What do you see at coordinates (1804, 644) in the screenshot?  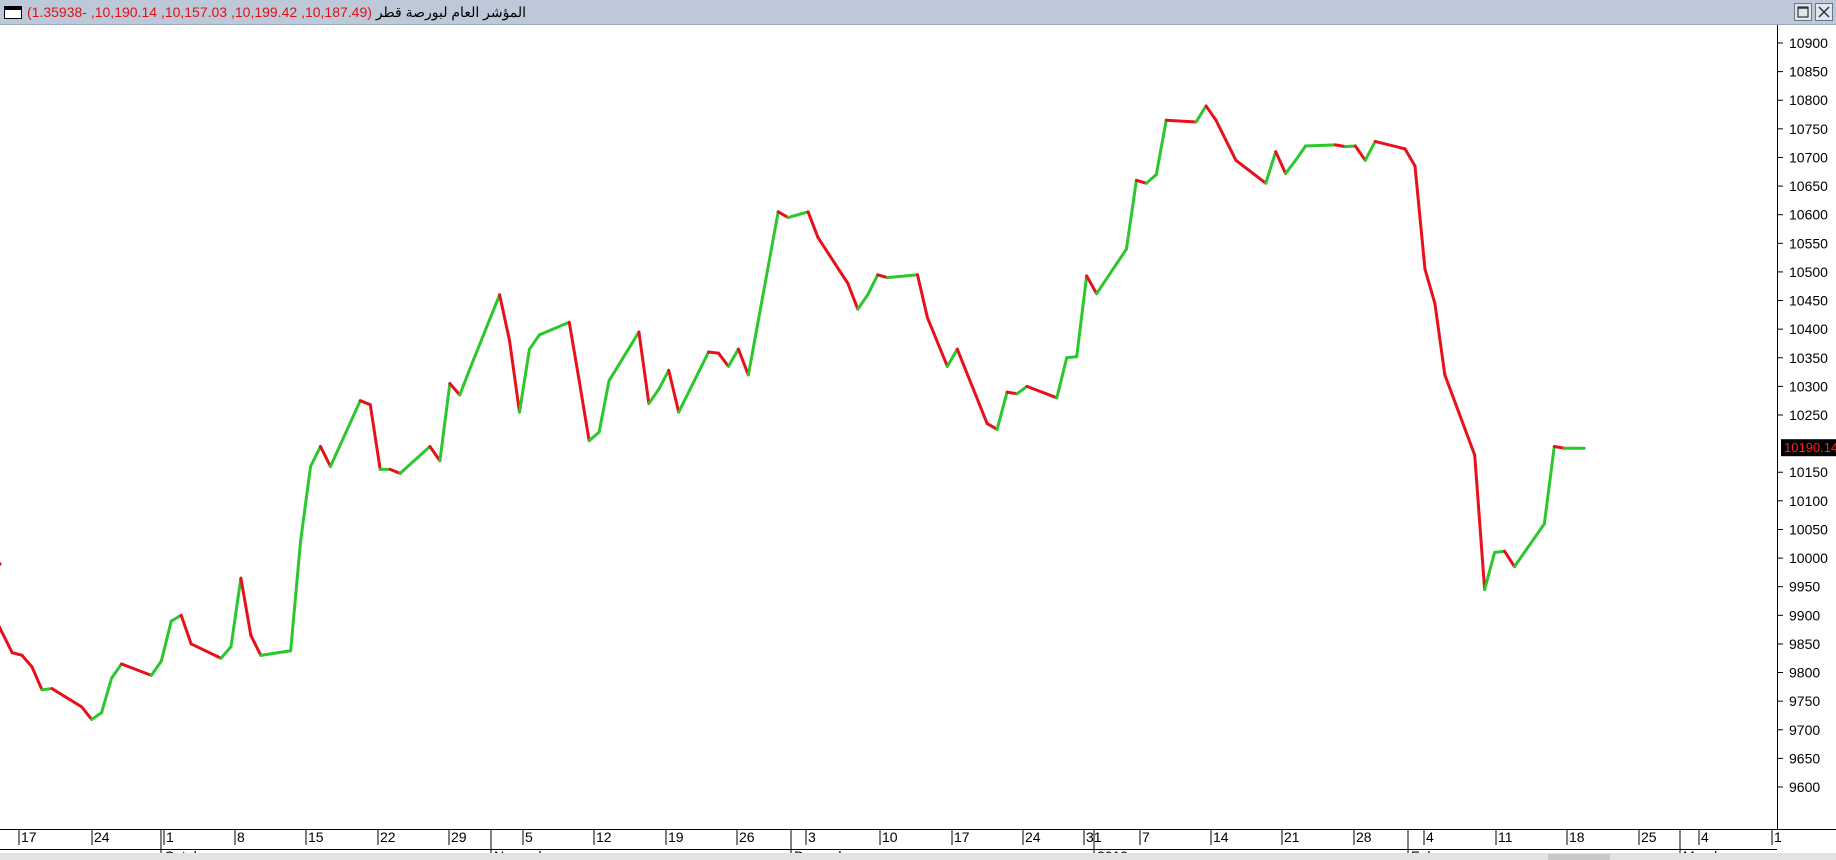 I see `y-tick-label: 9850` at bounding box center [1804, 644].